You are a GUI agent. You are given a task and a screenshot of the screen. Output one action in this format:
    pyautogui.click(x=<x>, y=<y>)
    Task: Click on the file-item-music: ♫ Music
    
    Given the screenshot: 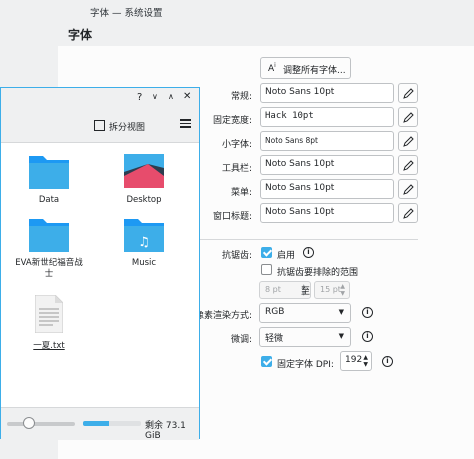 What is the action you would take?
    pyautogui.click(x=144, y=243)
    